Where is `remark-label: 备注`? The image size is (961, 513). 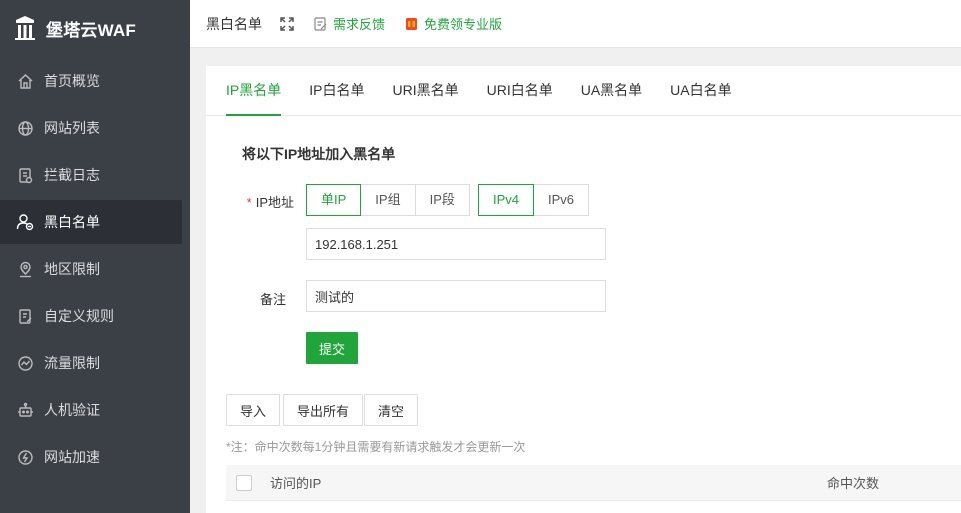 remark-label: 备注 is located at coordinates (272, 299).